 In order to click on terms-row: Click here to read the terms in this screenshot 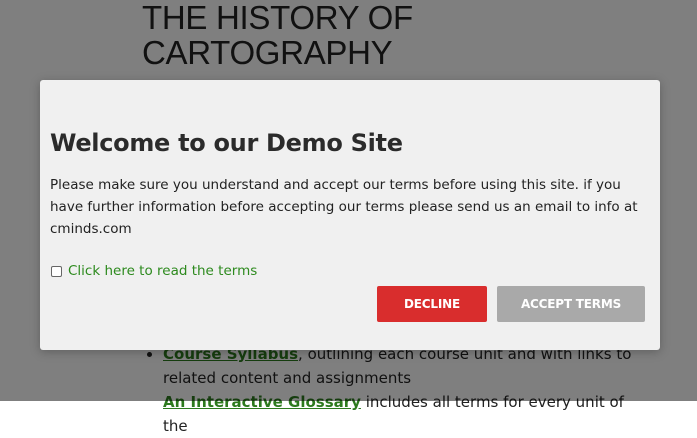, I will do `click(153, 271)`.